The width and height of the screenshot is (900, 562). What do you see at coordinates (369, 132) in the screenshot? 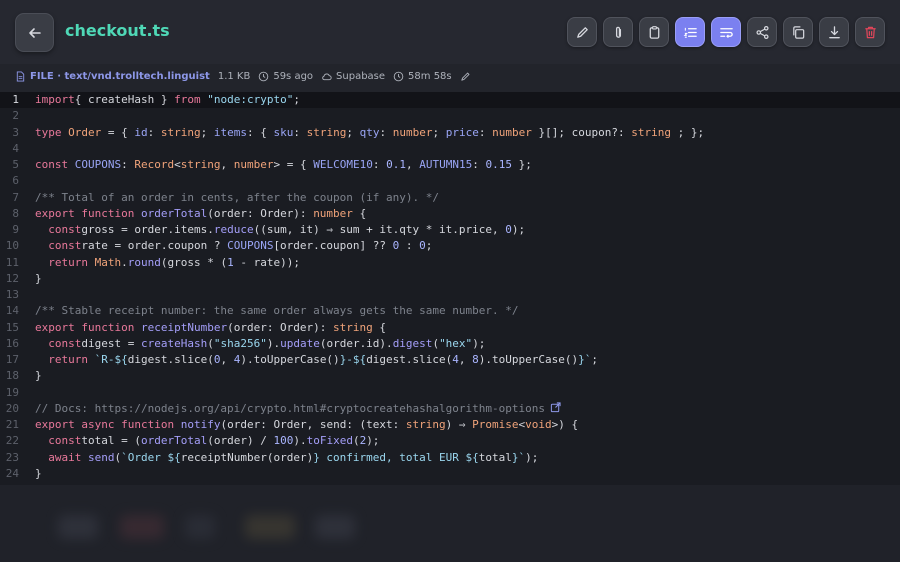
I see `code-token: qty` at bounding box center [369, 132].